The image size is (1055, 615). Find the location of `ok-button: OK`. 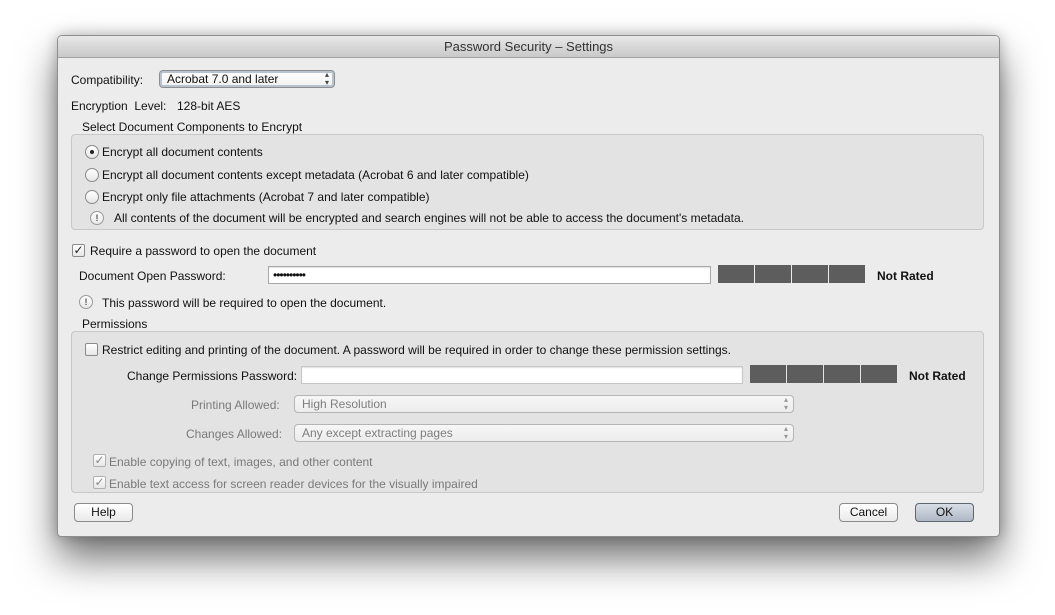

ok-button: OK is located at coordinates (944, 512).